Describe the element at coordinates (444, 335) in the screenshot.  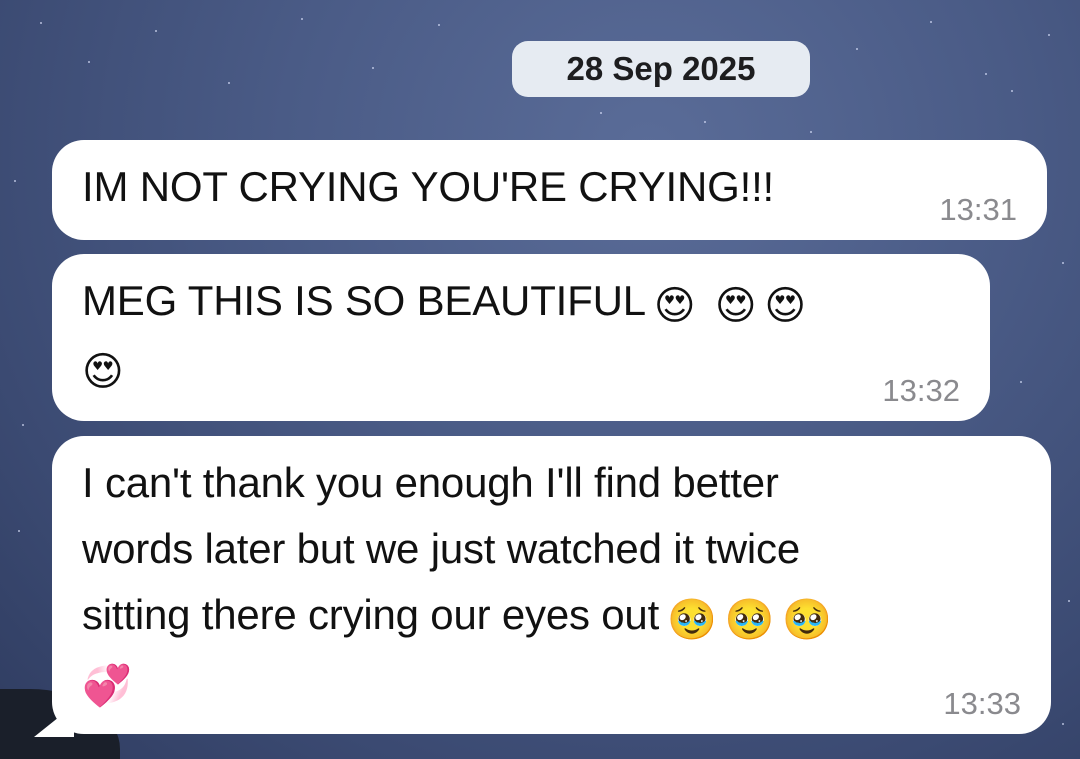
I see `message-text: MEG THIS IS SO BEAUTIFUL 😍 😍 😍 😍` at that location.